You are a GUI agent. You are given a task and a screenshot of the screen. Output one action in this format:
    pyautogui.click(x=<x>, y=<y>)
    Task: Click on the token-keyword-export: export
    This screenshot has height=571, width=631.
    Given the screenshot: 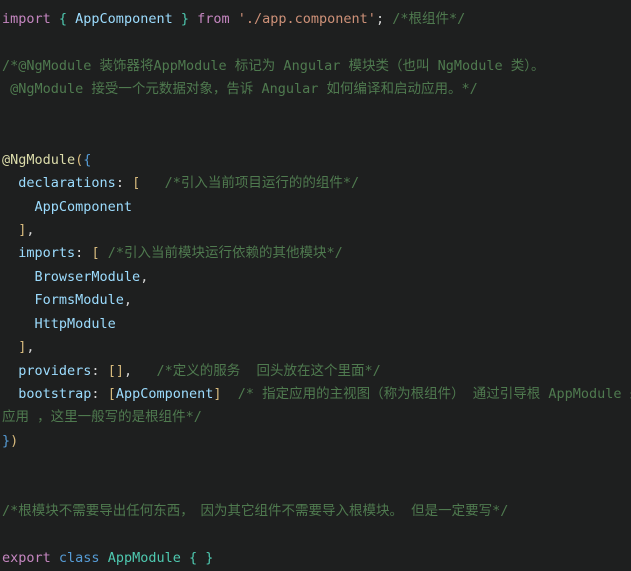 What is the action you would take?
    pyautogui.click(x=26, y=558)
    